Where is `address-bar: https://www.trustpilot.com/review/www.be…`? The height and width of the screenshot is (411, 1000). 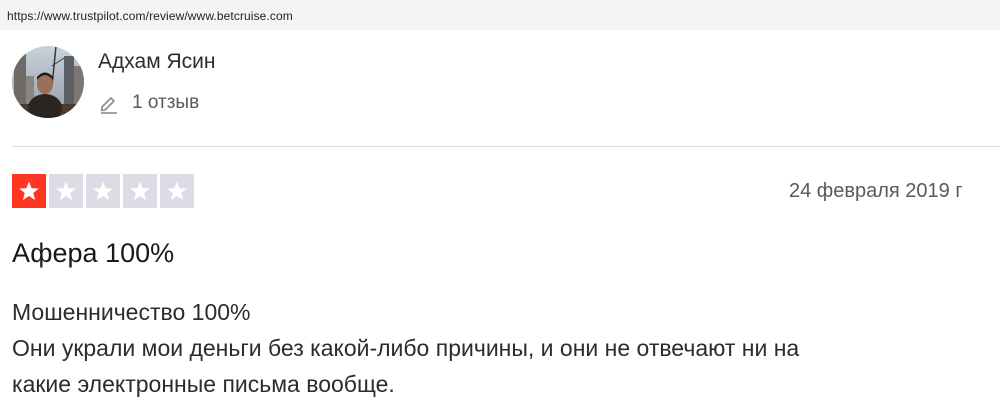
address-bar: https://www.trustpilot.com/review/www.be… is located at coordinates (500, 15).